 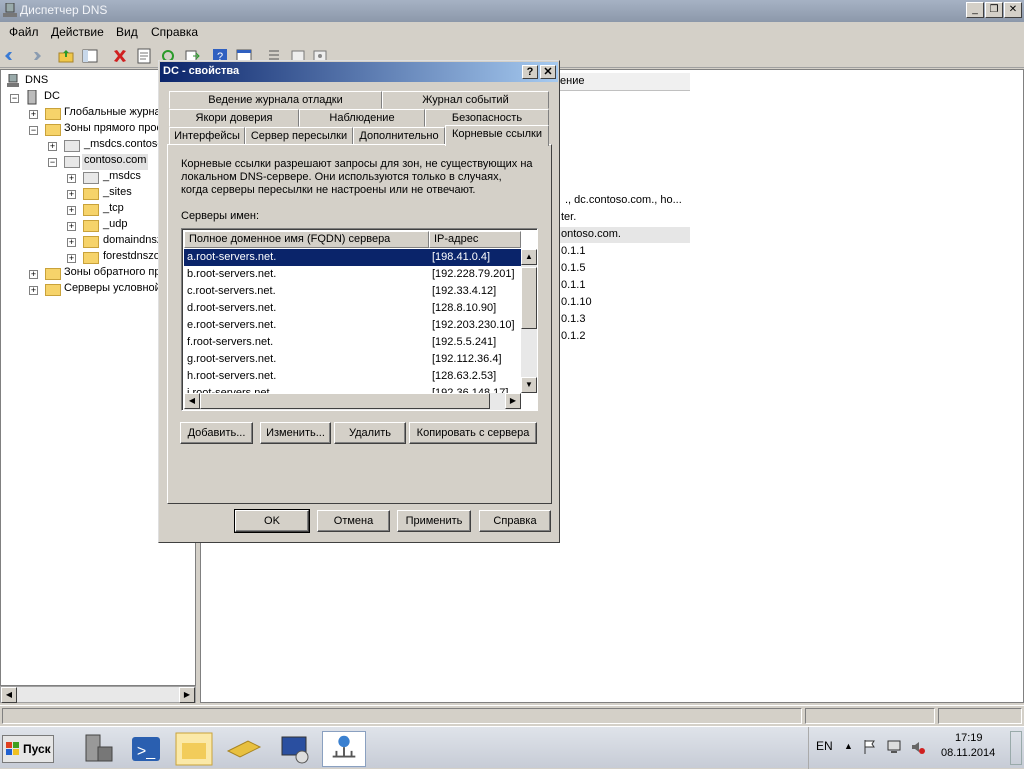 What do you see at coordinates (969, 738) in the screenshot?
I see `clock-time: 17:19` at bounding box center [969, 738].